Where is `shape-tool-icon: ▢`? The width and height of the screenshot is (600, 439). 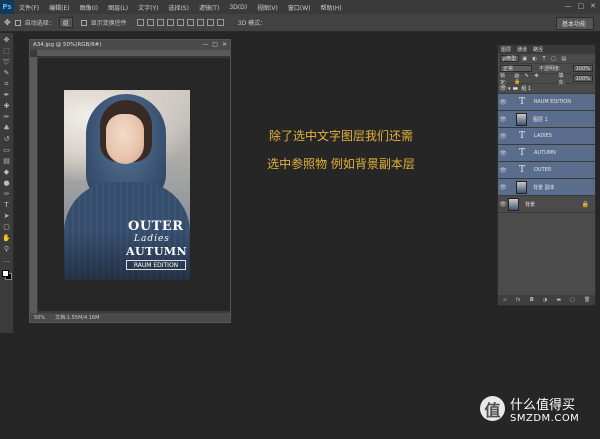
shape-tool-icon: ▢ is located at coordinates (7, 227).